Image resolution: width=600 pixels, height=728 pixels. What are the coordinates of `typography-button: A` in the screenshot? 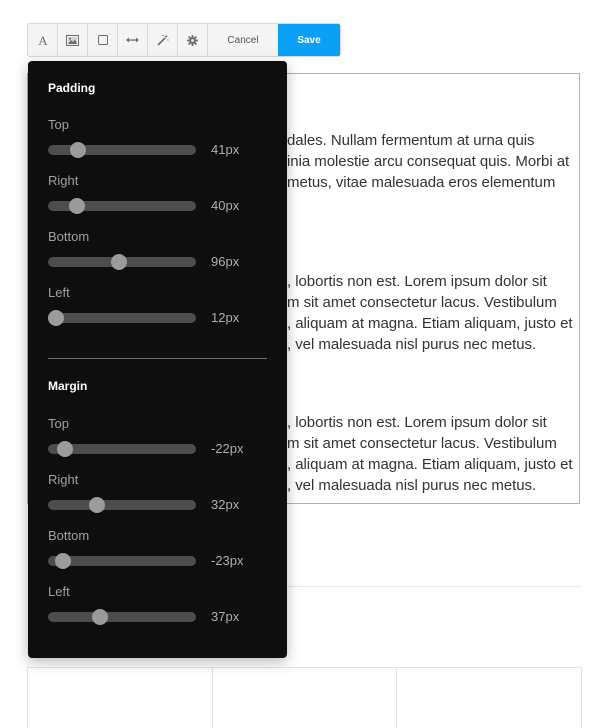 It's located at (43, 40).